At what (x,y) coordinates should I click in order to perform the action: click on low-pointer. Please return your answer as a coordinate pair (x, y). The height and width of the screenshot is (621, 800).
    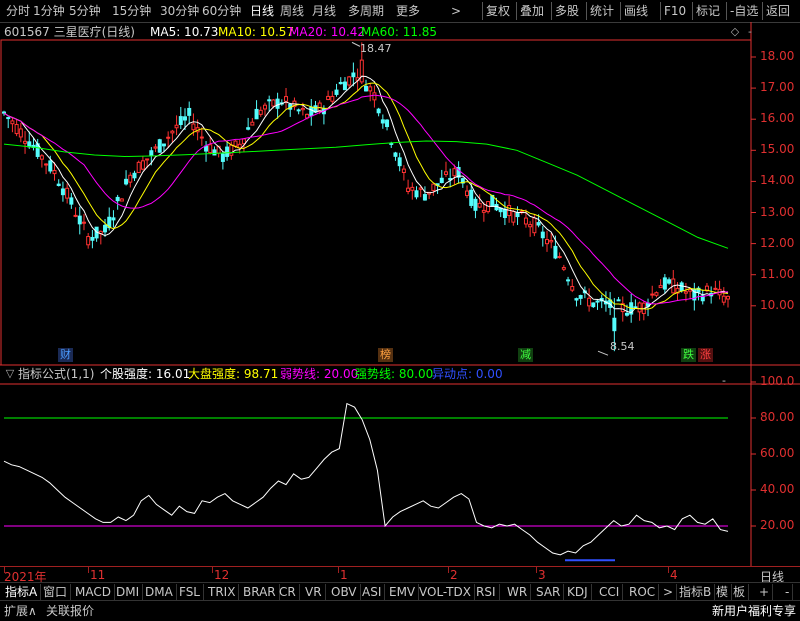
    Looking at the image, I should click on (603, 353).